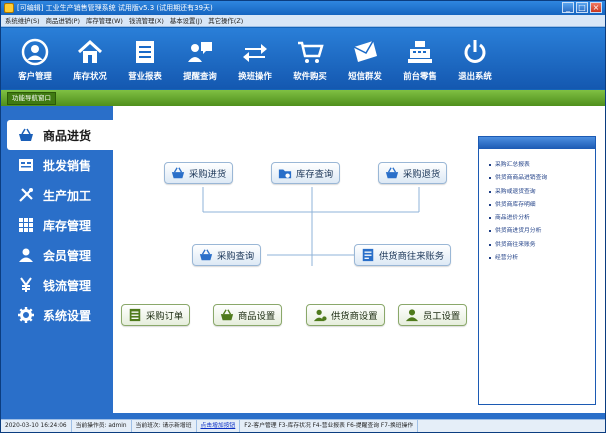  What do you see at coordinates (596, 7) in the screenshot?
I see `close-button: ×` at bounding box center [596, 7].